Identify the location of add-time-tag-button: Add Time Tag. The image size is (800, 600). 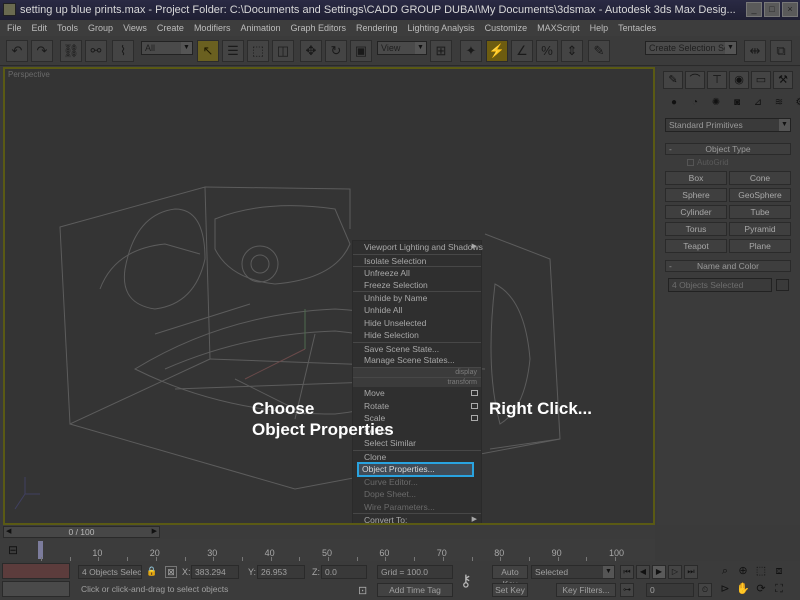
(415, 590).